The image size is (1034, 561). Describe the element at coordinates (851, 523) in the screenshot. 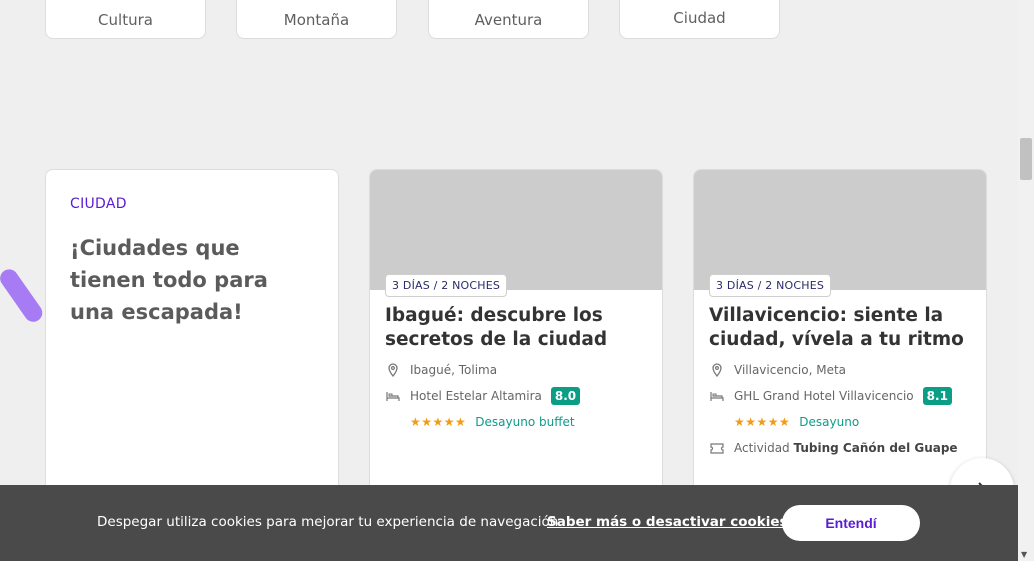

I see `cookie-accept-button: Entendí` at that location.